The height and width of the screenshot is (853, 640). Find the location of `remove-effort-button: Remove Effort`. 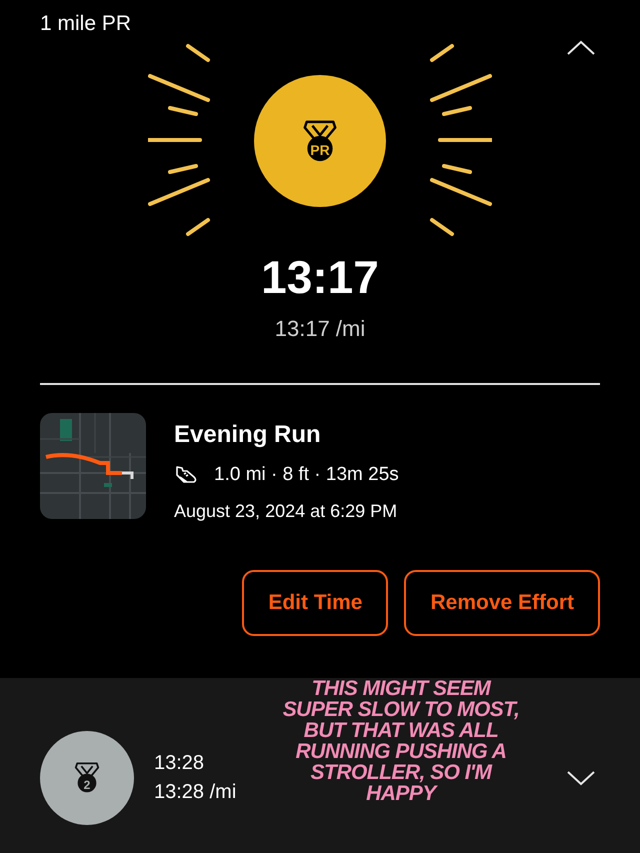

remove-effort-button: Remove Effort is located at coordinates (502, 603).